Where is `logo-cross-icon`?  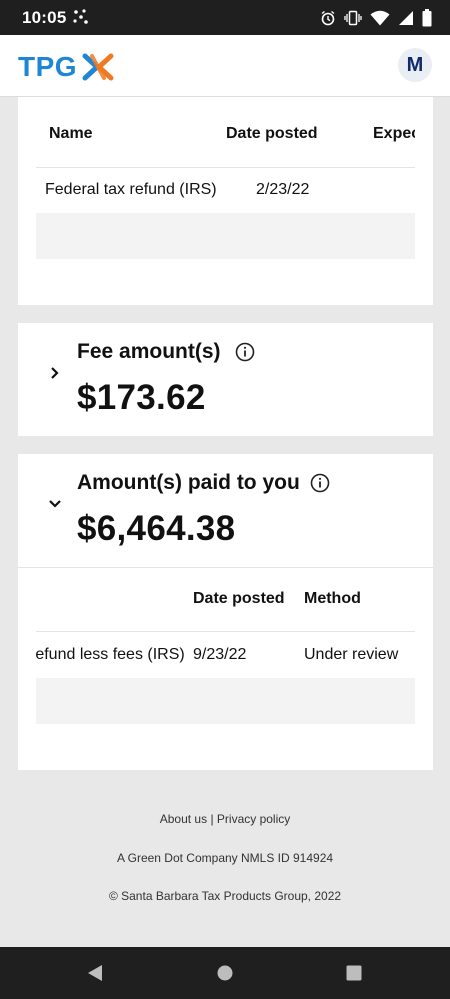 logo-cross-icon is located at coordinates (98, 67).